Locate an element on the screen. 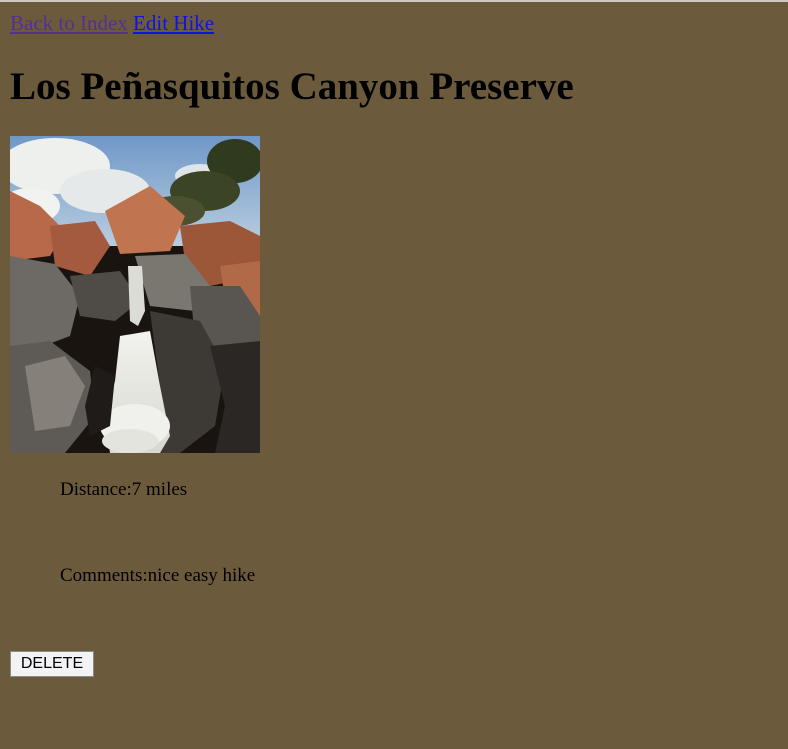 This screenshot has height=749, width=788. distance-label: Distance: is located at coordinates (96, 489).